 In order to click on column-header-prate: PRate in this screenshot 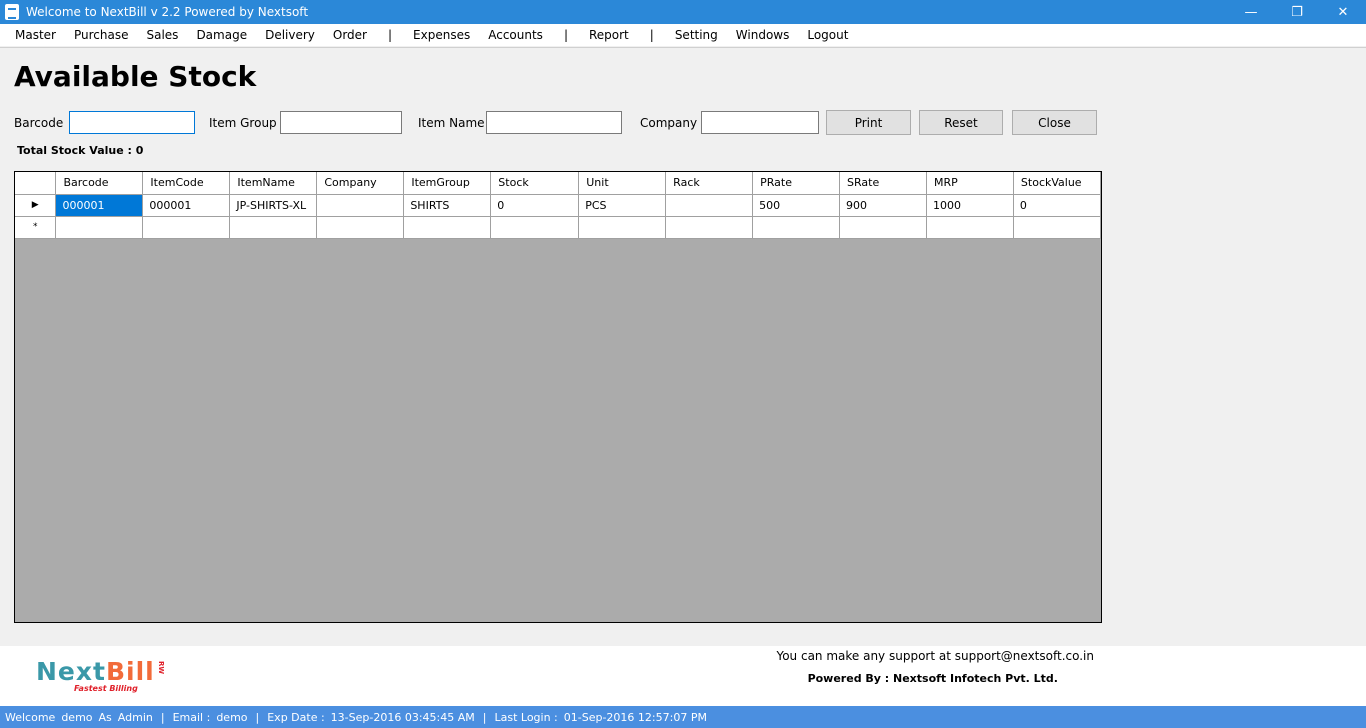, I will do `click(796, 183)`.